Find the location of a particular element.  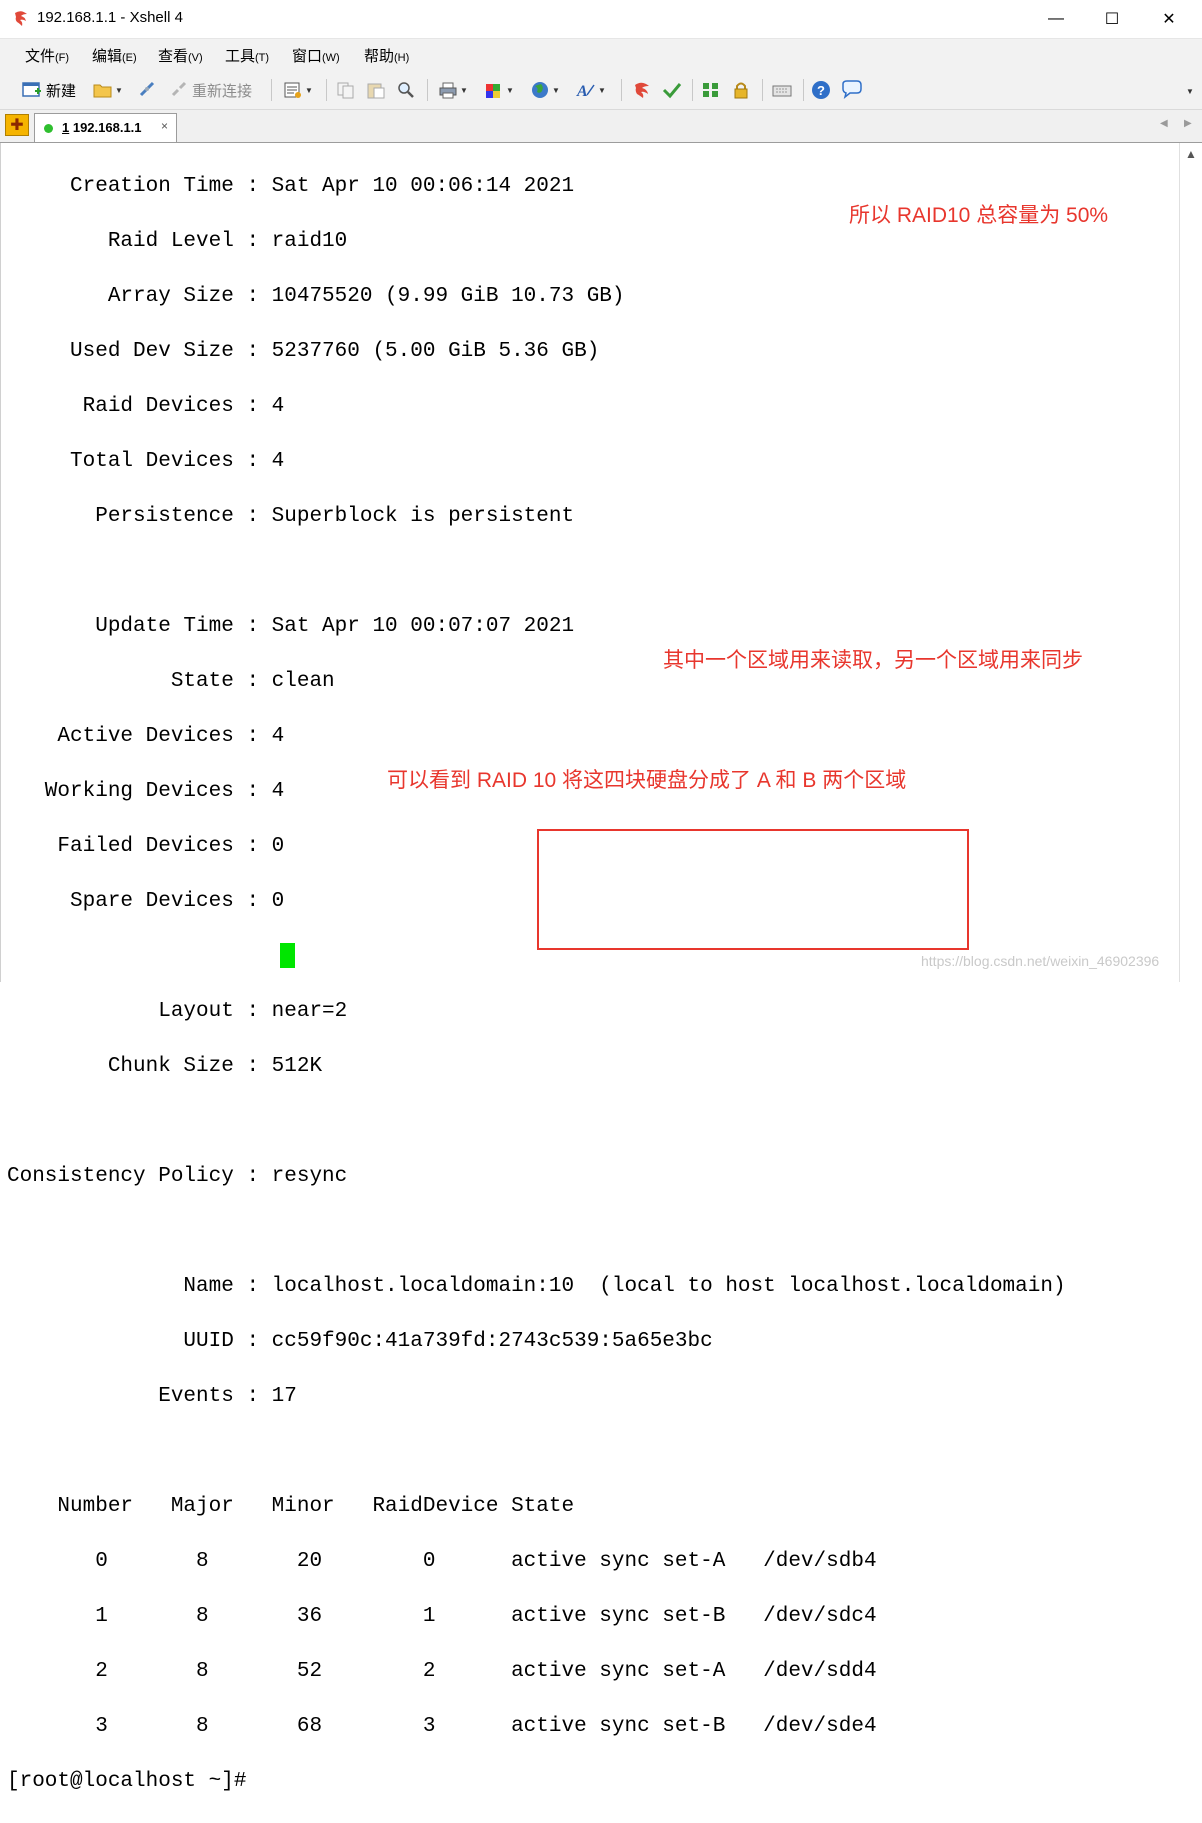

paste-icon is located at coordinates (376, 91).